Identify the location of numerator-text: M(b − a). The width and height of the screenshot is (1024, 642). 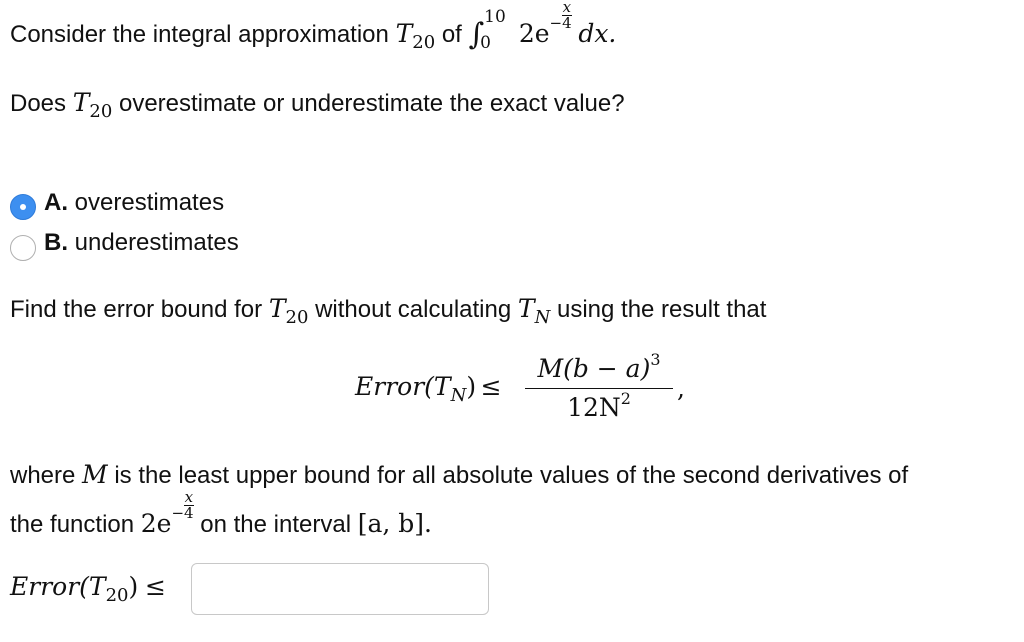
(594, 368).